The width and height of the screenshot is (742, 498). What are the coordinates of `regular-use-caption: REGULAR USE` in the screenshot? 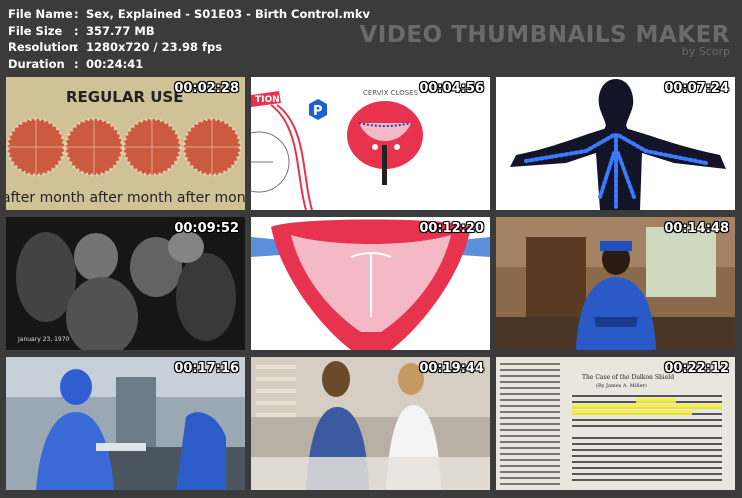 It's located at (124, 97).